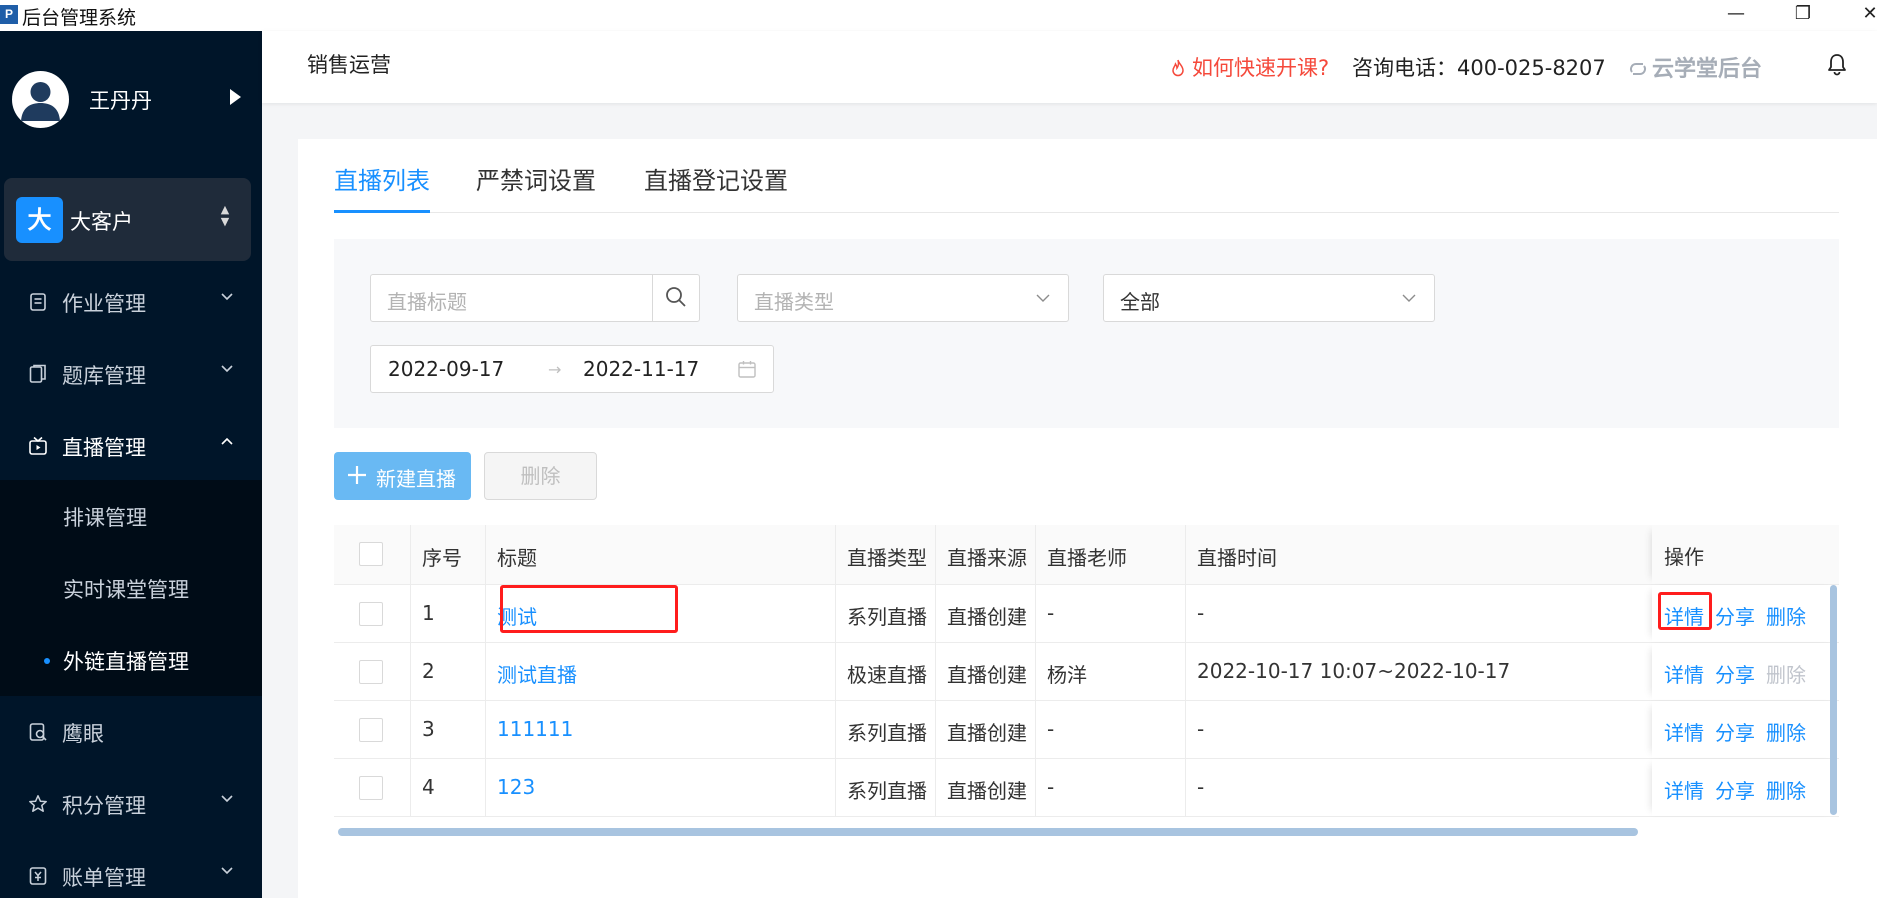 The height and width of the screenshot is (898, 1877). I want to click on search-button, so click(675, 298).